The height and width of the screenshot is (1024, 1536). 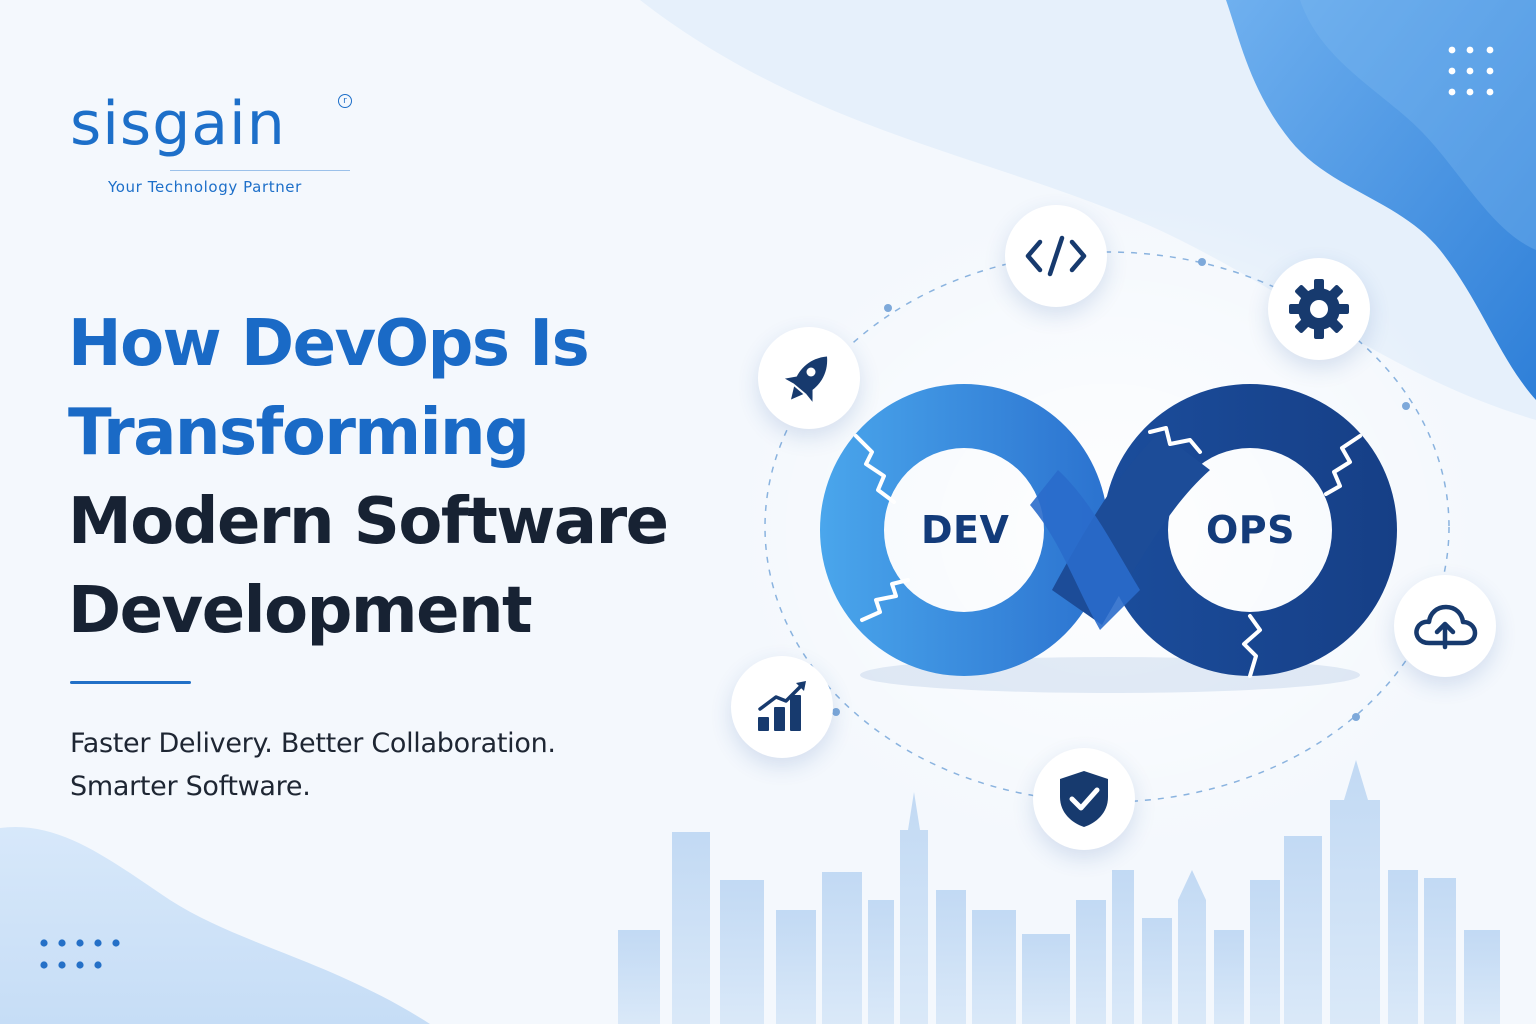 What do you see at coordinates (178, 124) in the screenshot?
I see `brand-name: sisgain` at bounding box center [178, 124].